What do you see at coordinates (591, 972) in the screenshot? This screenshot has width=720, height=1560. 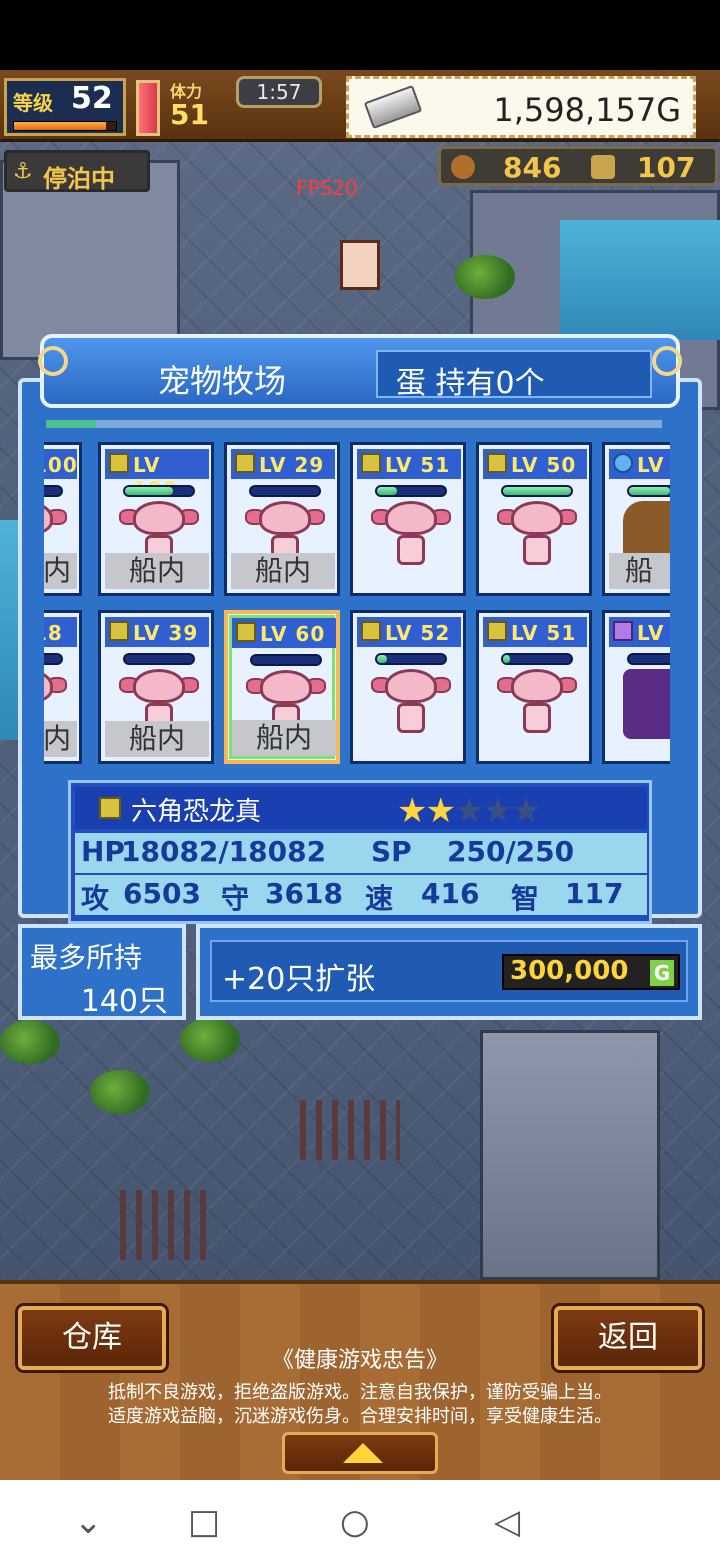 I see `expand-price: 300,000 G` at bounding box center [591, 972].